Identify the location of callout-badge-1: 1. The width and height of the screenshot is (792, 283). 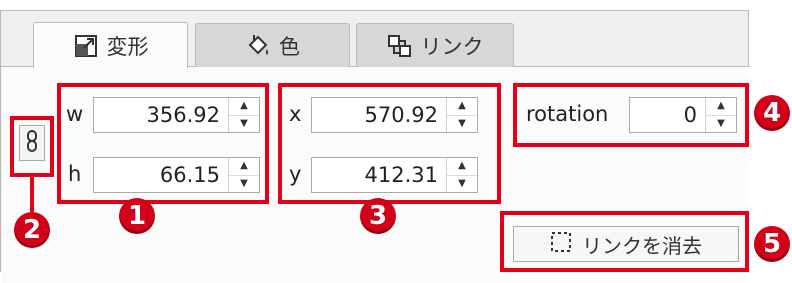
(137, 216).